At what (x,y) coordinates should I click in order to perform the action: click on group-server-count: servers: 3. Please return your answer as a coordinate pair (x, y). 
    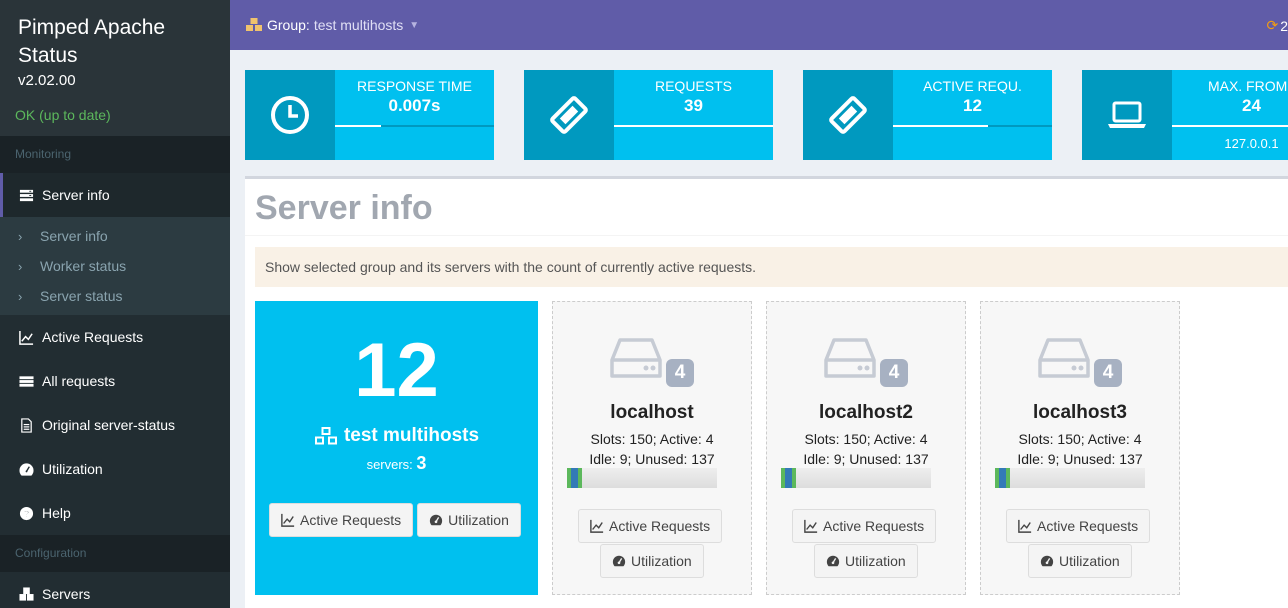
    Looking at the image, I should click on (396, 463).